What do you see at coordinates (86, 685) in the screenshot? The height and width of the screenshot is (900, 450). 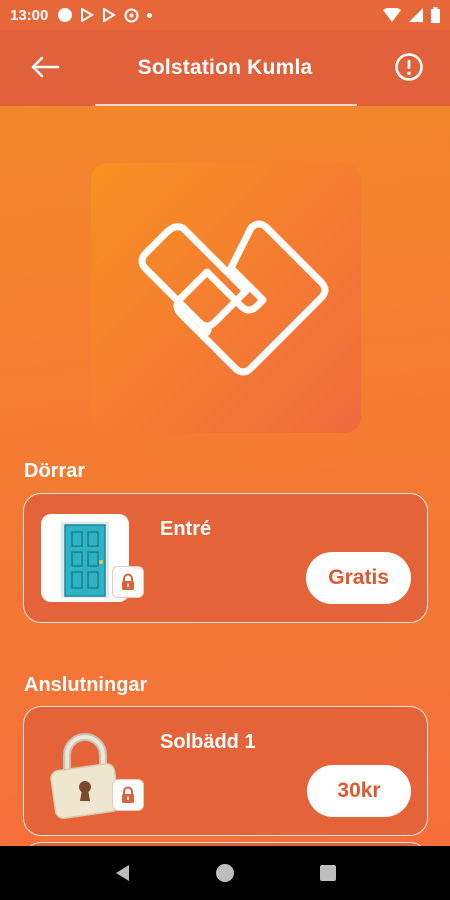 I see `section-title-connections: Anslutningar` at bounding box center [86, 685].